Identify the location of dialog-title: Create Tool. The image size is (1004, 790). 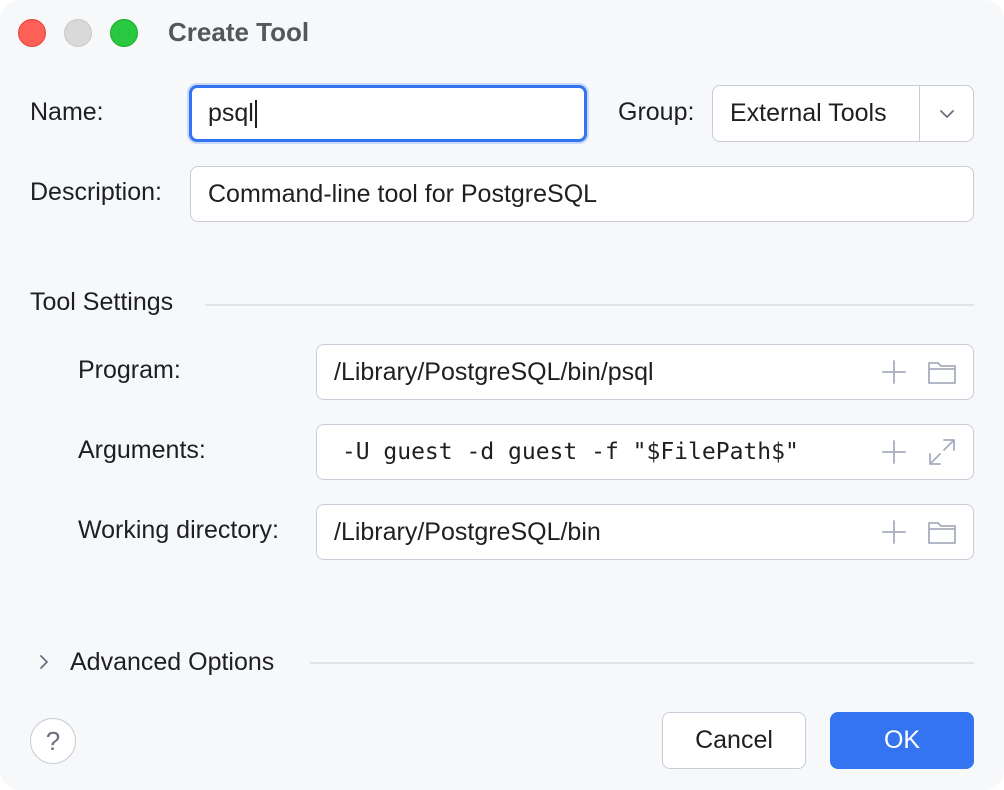
(239, 32).